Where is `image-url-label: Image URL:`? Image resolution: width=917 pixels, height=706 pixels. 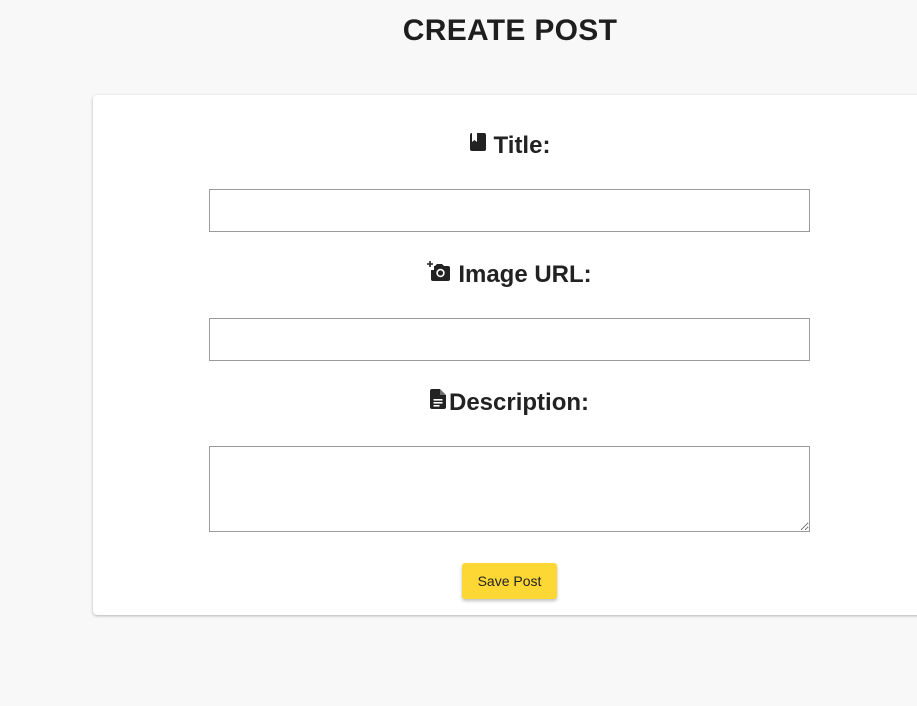
image-url-label: Image URL: is located at coordinates (505, 275).